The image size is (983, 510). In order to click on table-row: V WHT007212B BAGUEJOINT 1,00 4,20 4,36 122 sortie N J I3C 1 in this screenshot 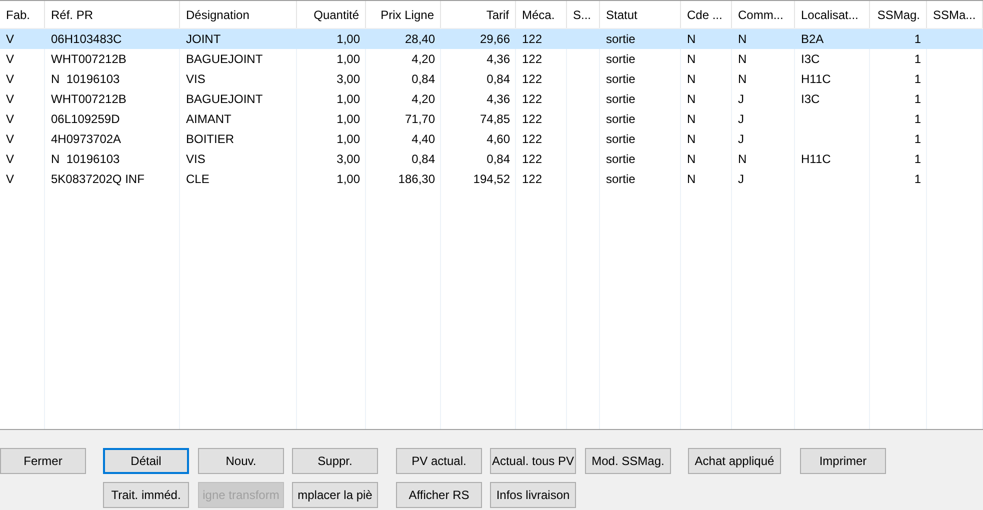, I will do `click(491, 99)`.